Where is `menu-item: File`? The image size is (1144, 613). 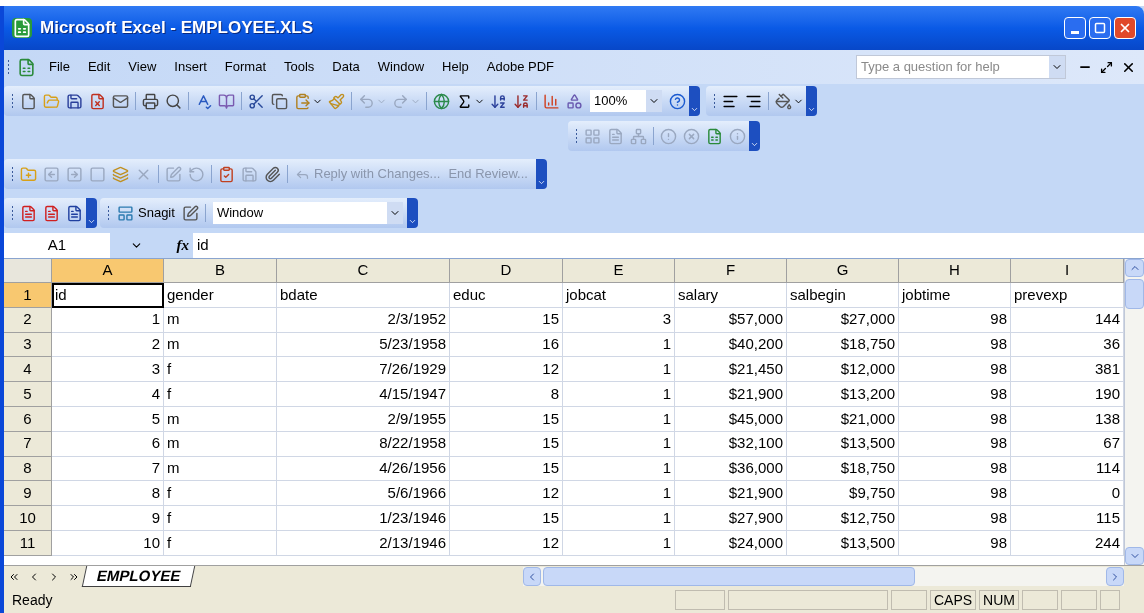 menu-item: File is located at coordinates (59, 67).